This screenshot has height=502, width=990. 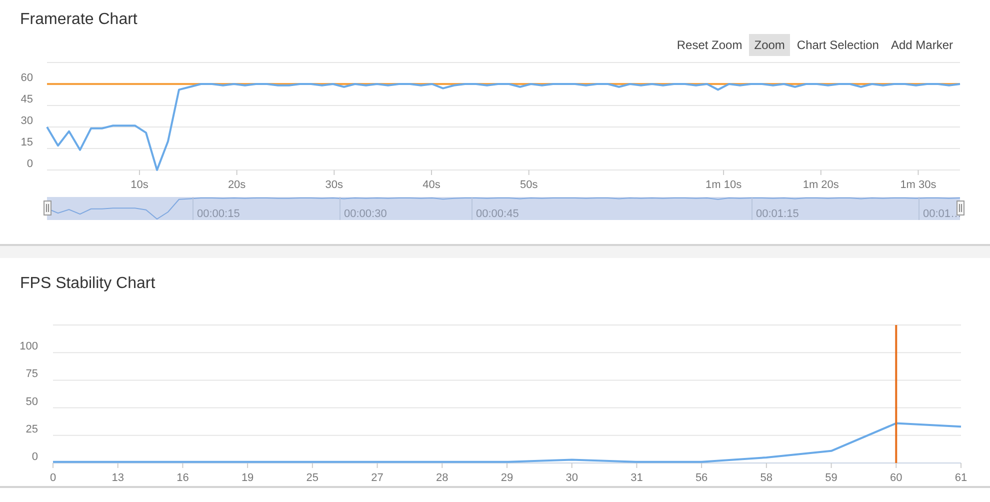 What do you see at coordinates (922, 45) in the screenshot?
I see `toolbar-button: Add Marker` at bounding box center [922, 45].